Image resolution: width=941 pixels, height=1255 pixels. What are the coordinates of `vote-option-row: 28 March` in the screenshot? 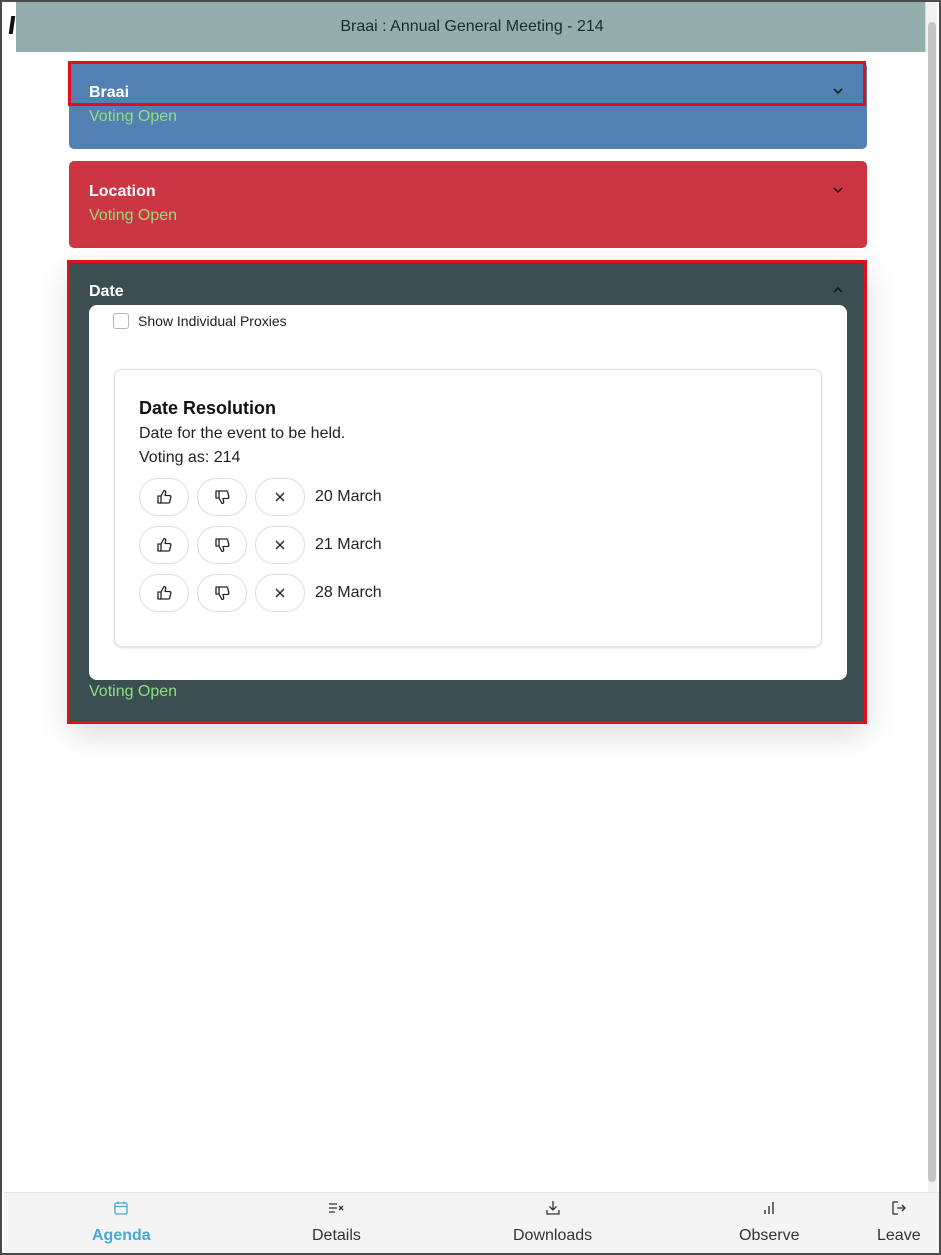 It's located at (260, 593).